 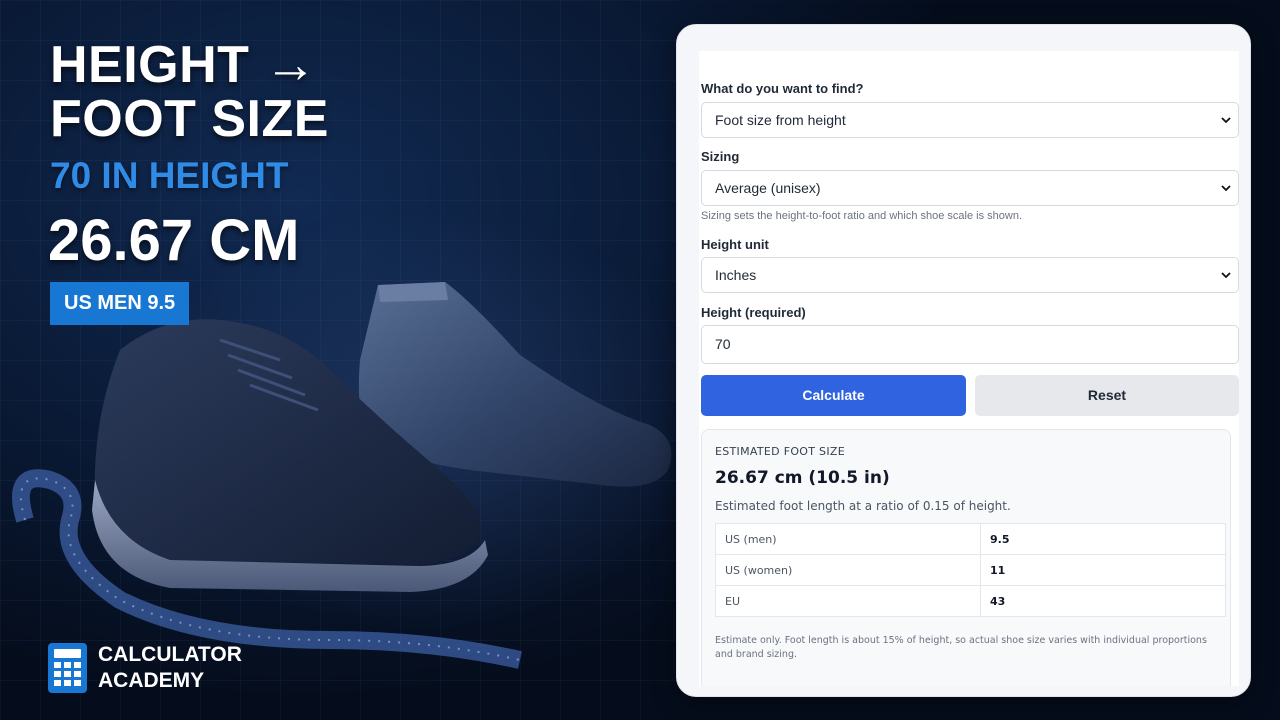 What do you see at coordinates (735, 244) in the screenshot?
I see `height-unit-label: Height unit` at bounding box center [735, 244].